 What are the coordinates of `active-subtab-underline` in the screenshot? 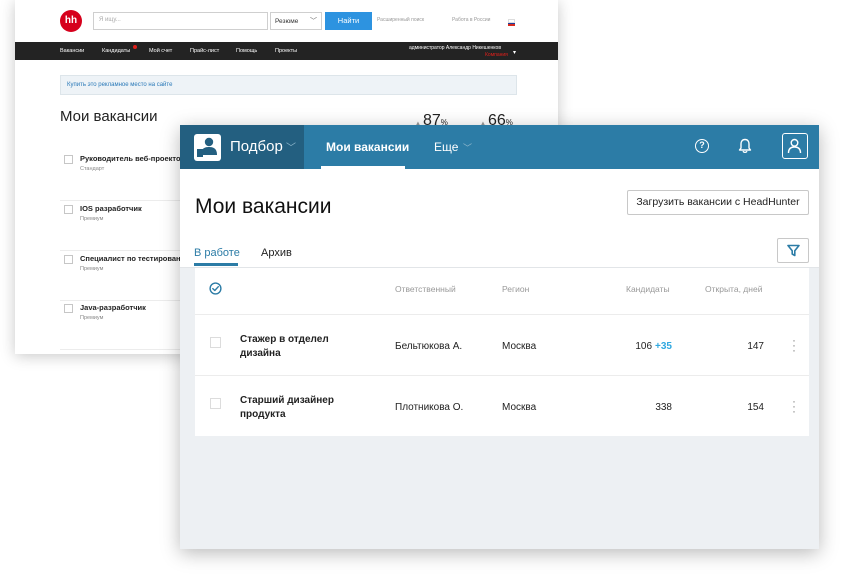 It's located at (216, 264).